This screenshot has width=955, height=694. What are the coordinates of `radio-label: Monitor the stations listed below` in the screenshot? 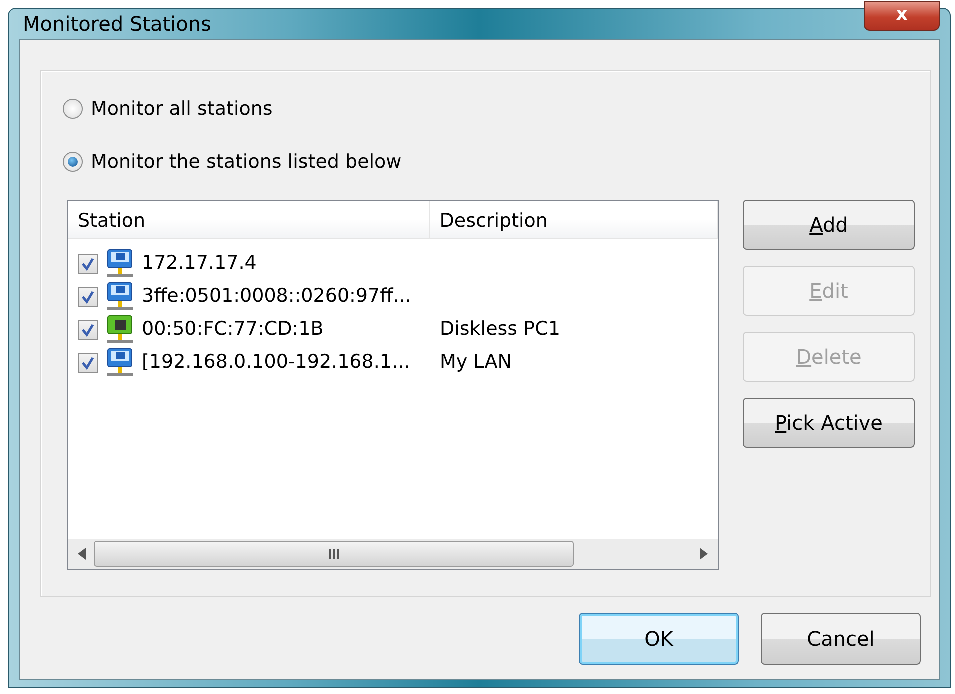 It's located at (246, 162).